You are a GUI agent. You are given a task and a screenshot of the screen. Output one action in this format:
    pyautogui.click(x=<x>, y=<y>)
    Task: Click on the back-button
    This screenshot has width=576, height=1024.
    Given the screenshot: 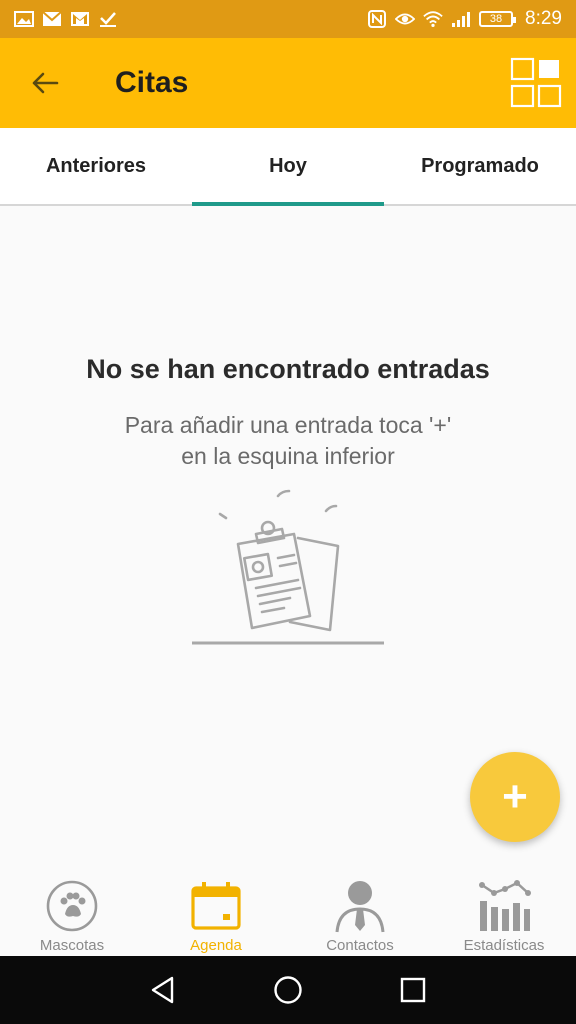 What is the action you would take?
    pyautogui.click(x=45, y=83)
    